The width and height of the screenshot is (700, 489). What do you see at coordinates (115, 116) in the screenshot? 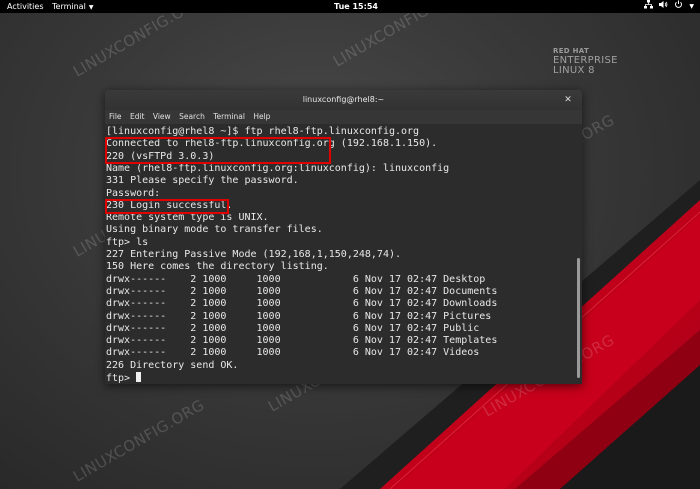
I see `menu-file: File` at bounding box center [115, 116].